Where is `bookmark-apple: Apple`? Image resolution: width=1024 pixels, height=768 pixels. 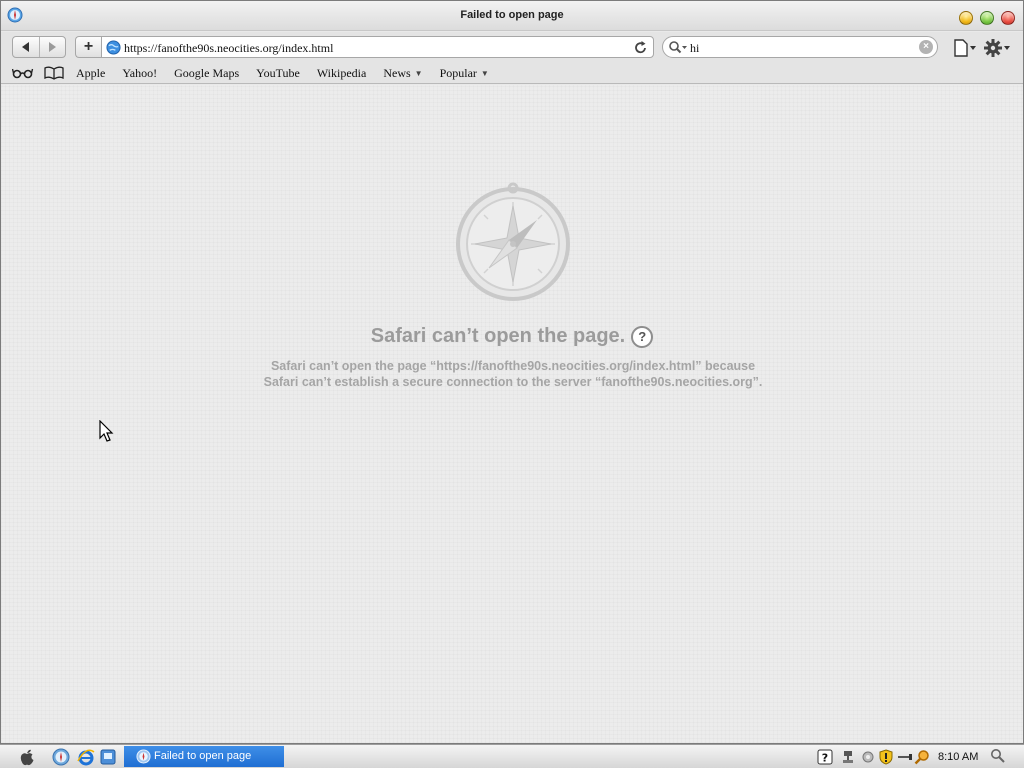 bookmark-apple: Apple is located at coordinates (90, 73).